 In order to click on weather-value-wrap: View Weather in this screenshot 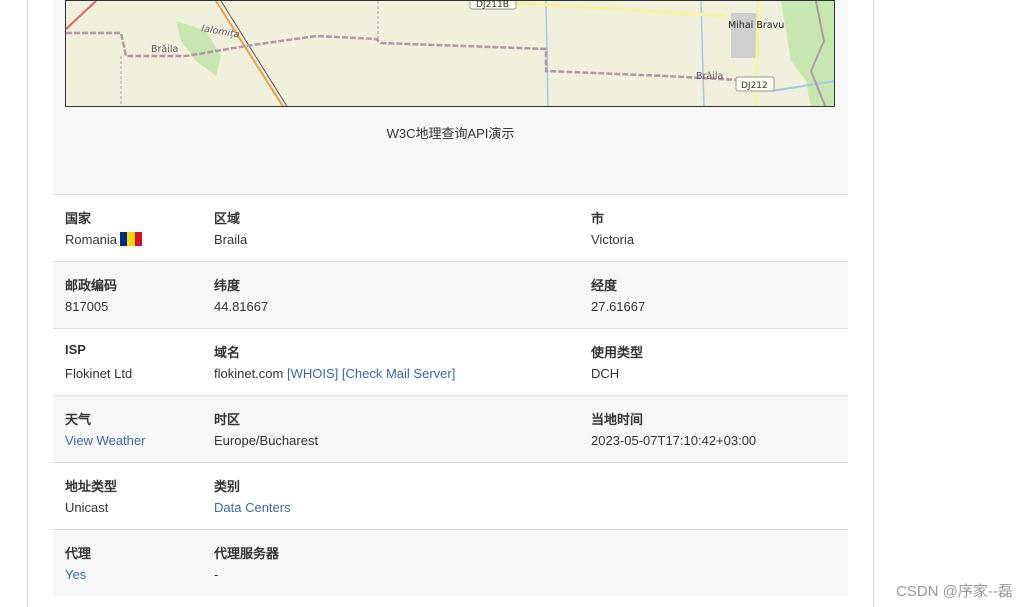, I will do `click(105, 440)`.